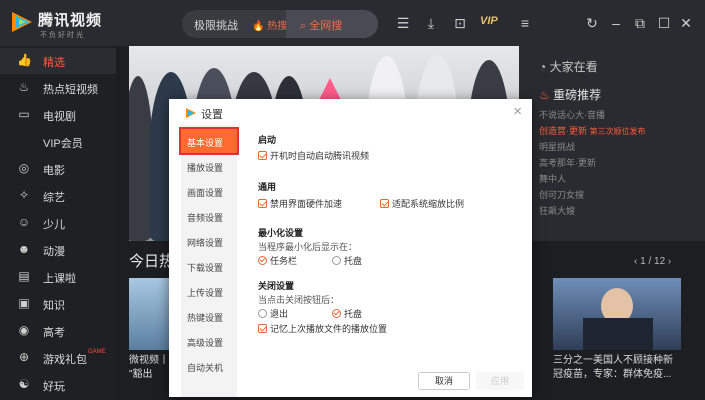 This screenshot has height=400, width=705. I want to click on sidebar-item-movie: ◎ 电影, so click(58, 169).